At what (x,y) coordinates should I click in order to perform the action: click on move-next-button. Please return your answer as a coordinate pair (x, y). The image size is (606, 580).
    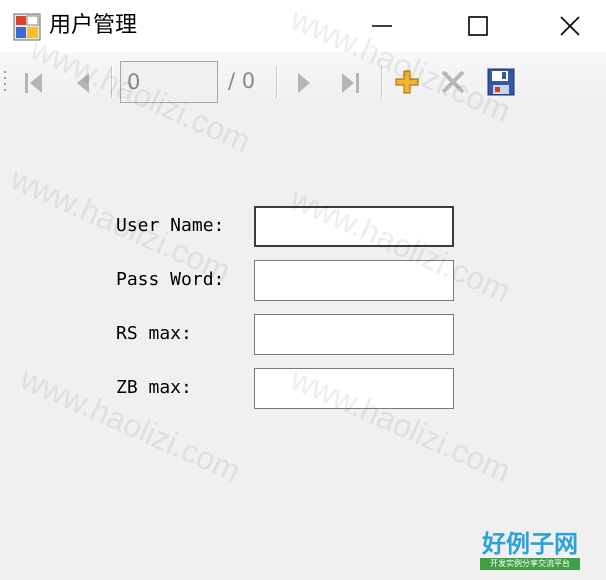
    Looking at the image, I should click on (305, 83).